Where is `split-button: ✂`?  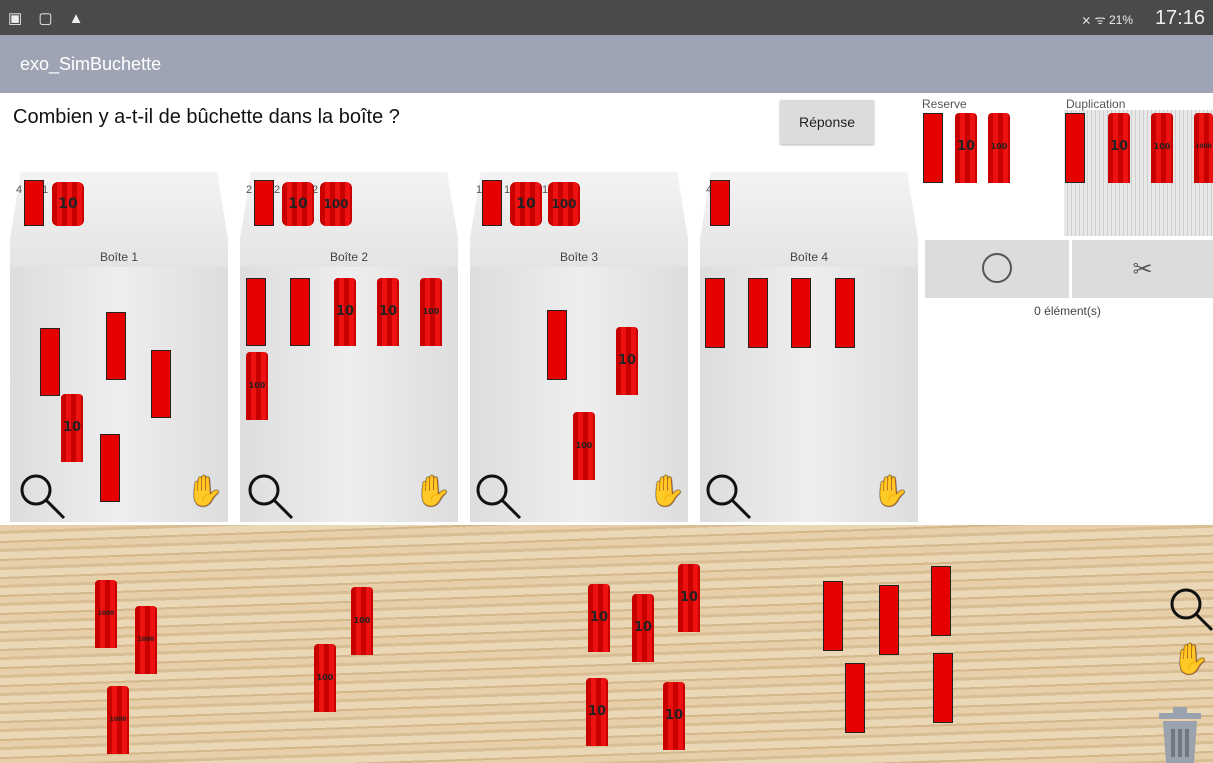
split-button: ✂ is located at coordinates (1142, 269).